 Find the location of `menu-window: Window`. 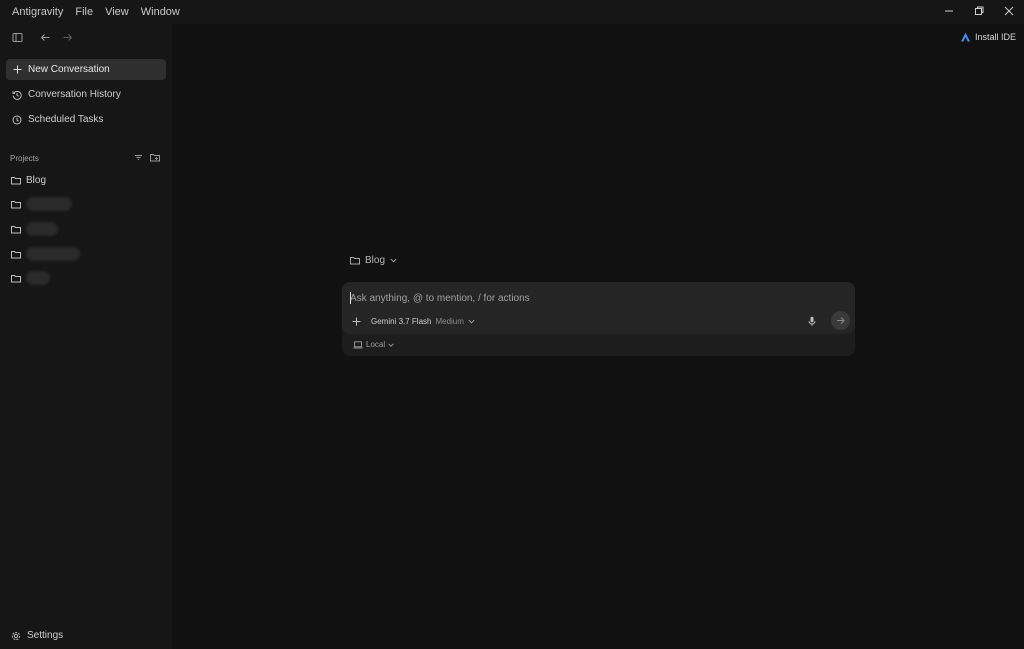

menu-window: Window is located at coordinates (160, 12).